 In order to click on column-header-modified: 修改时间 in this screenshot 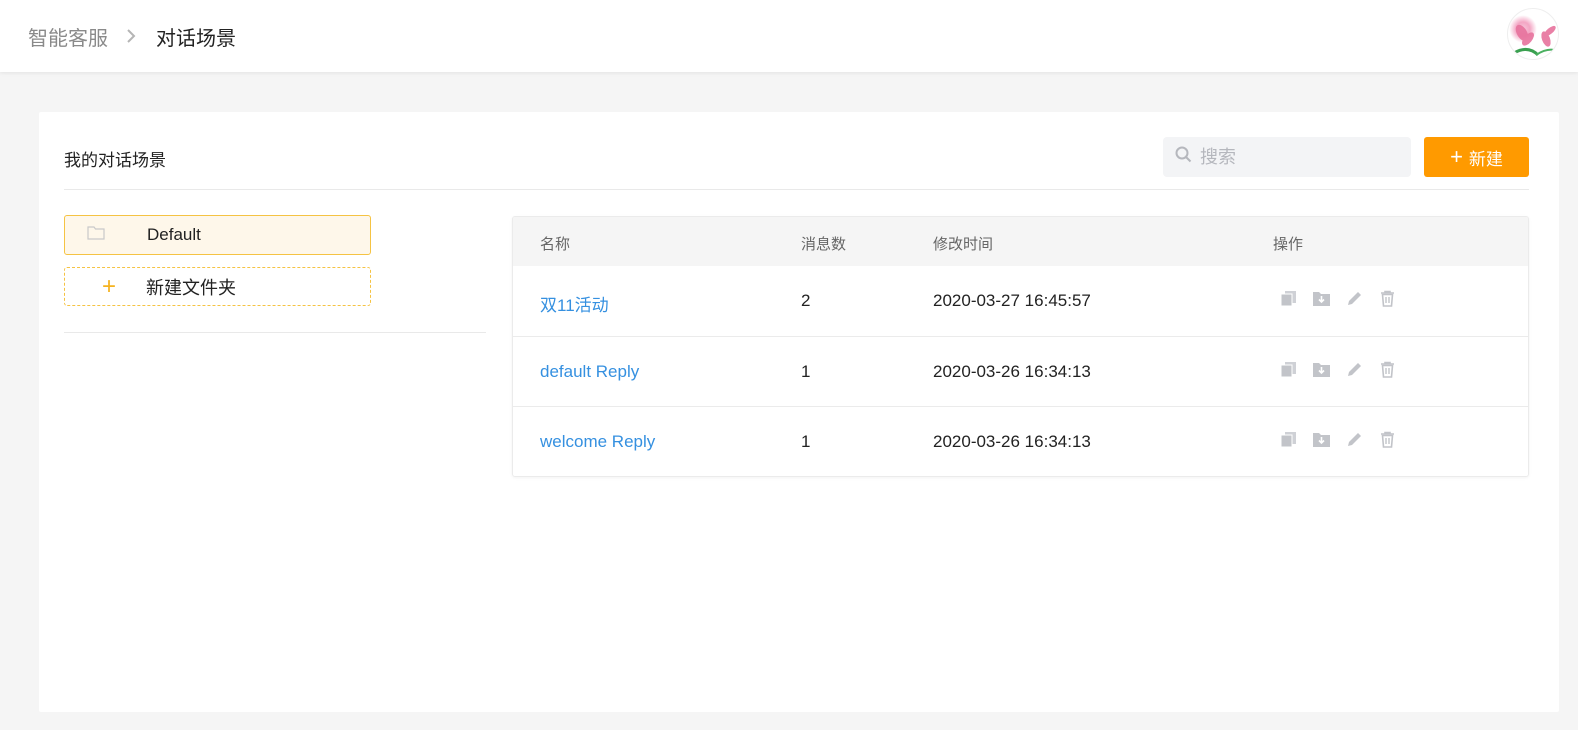, I will do `click(963, 244)`.